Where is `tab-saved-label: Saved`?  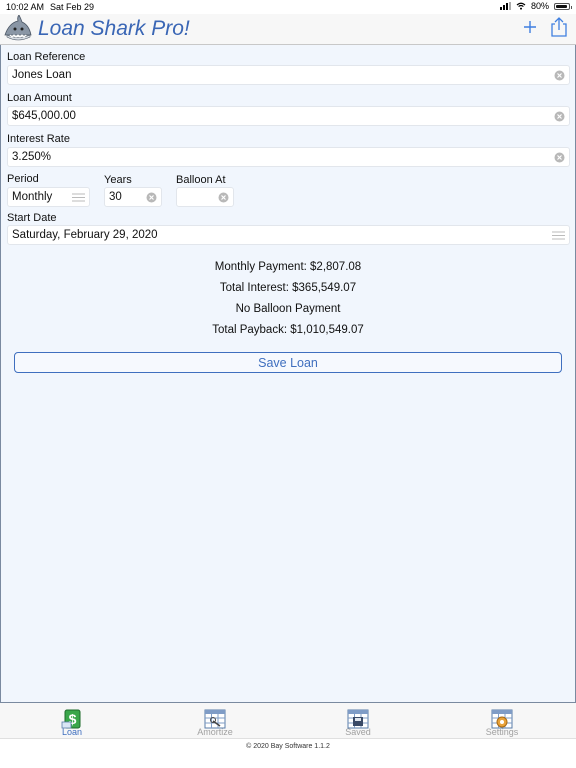 tab-saved-label: Saved is located at coordinates (358, 732).